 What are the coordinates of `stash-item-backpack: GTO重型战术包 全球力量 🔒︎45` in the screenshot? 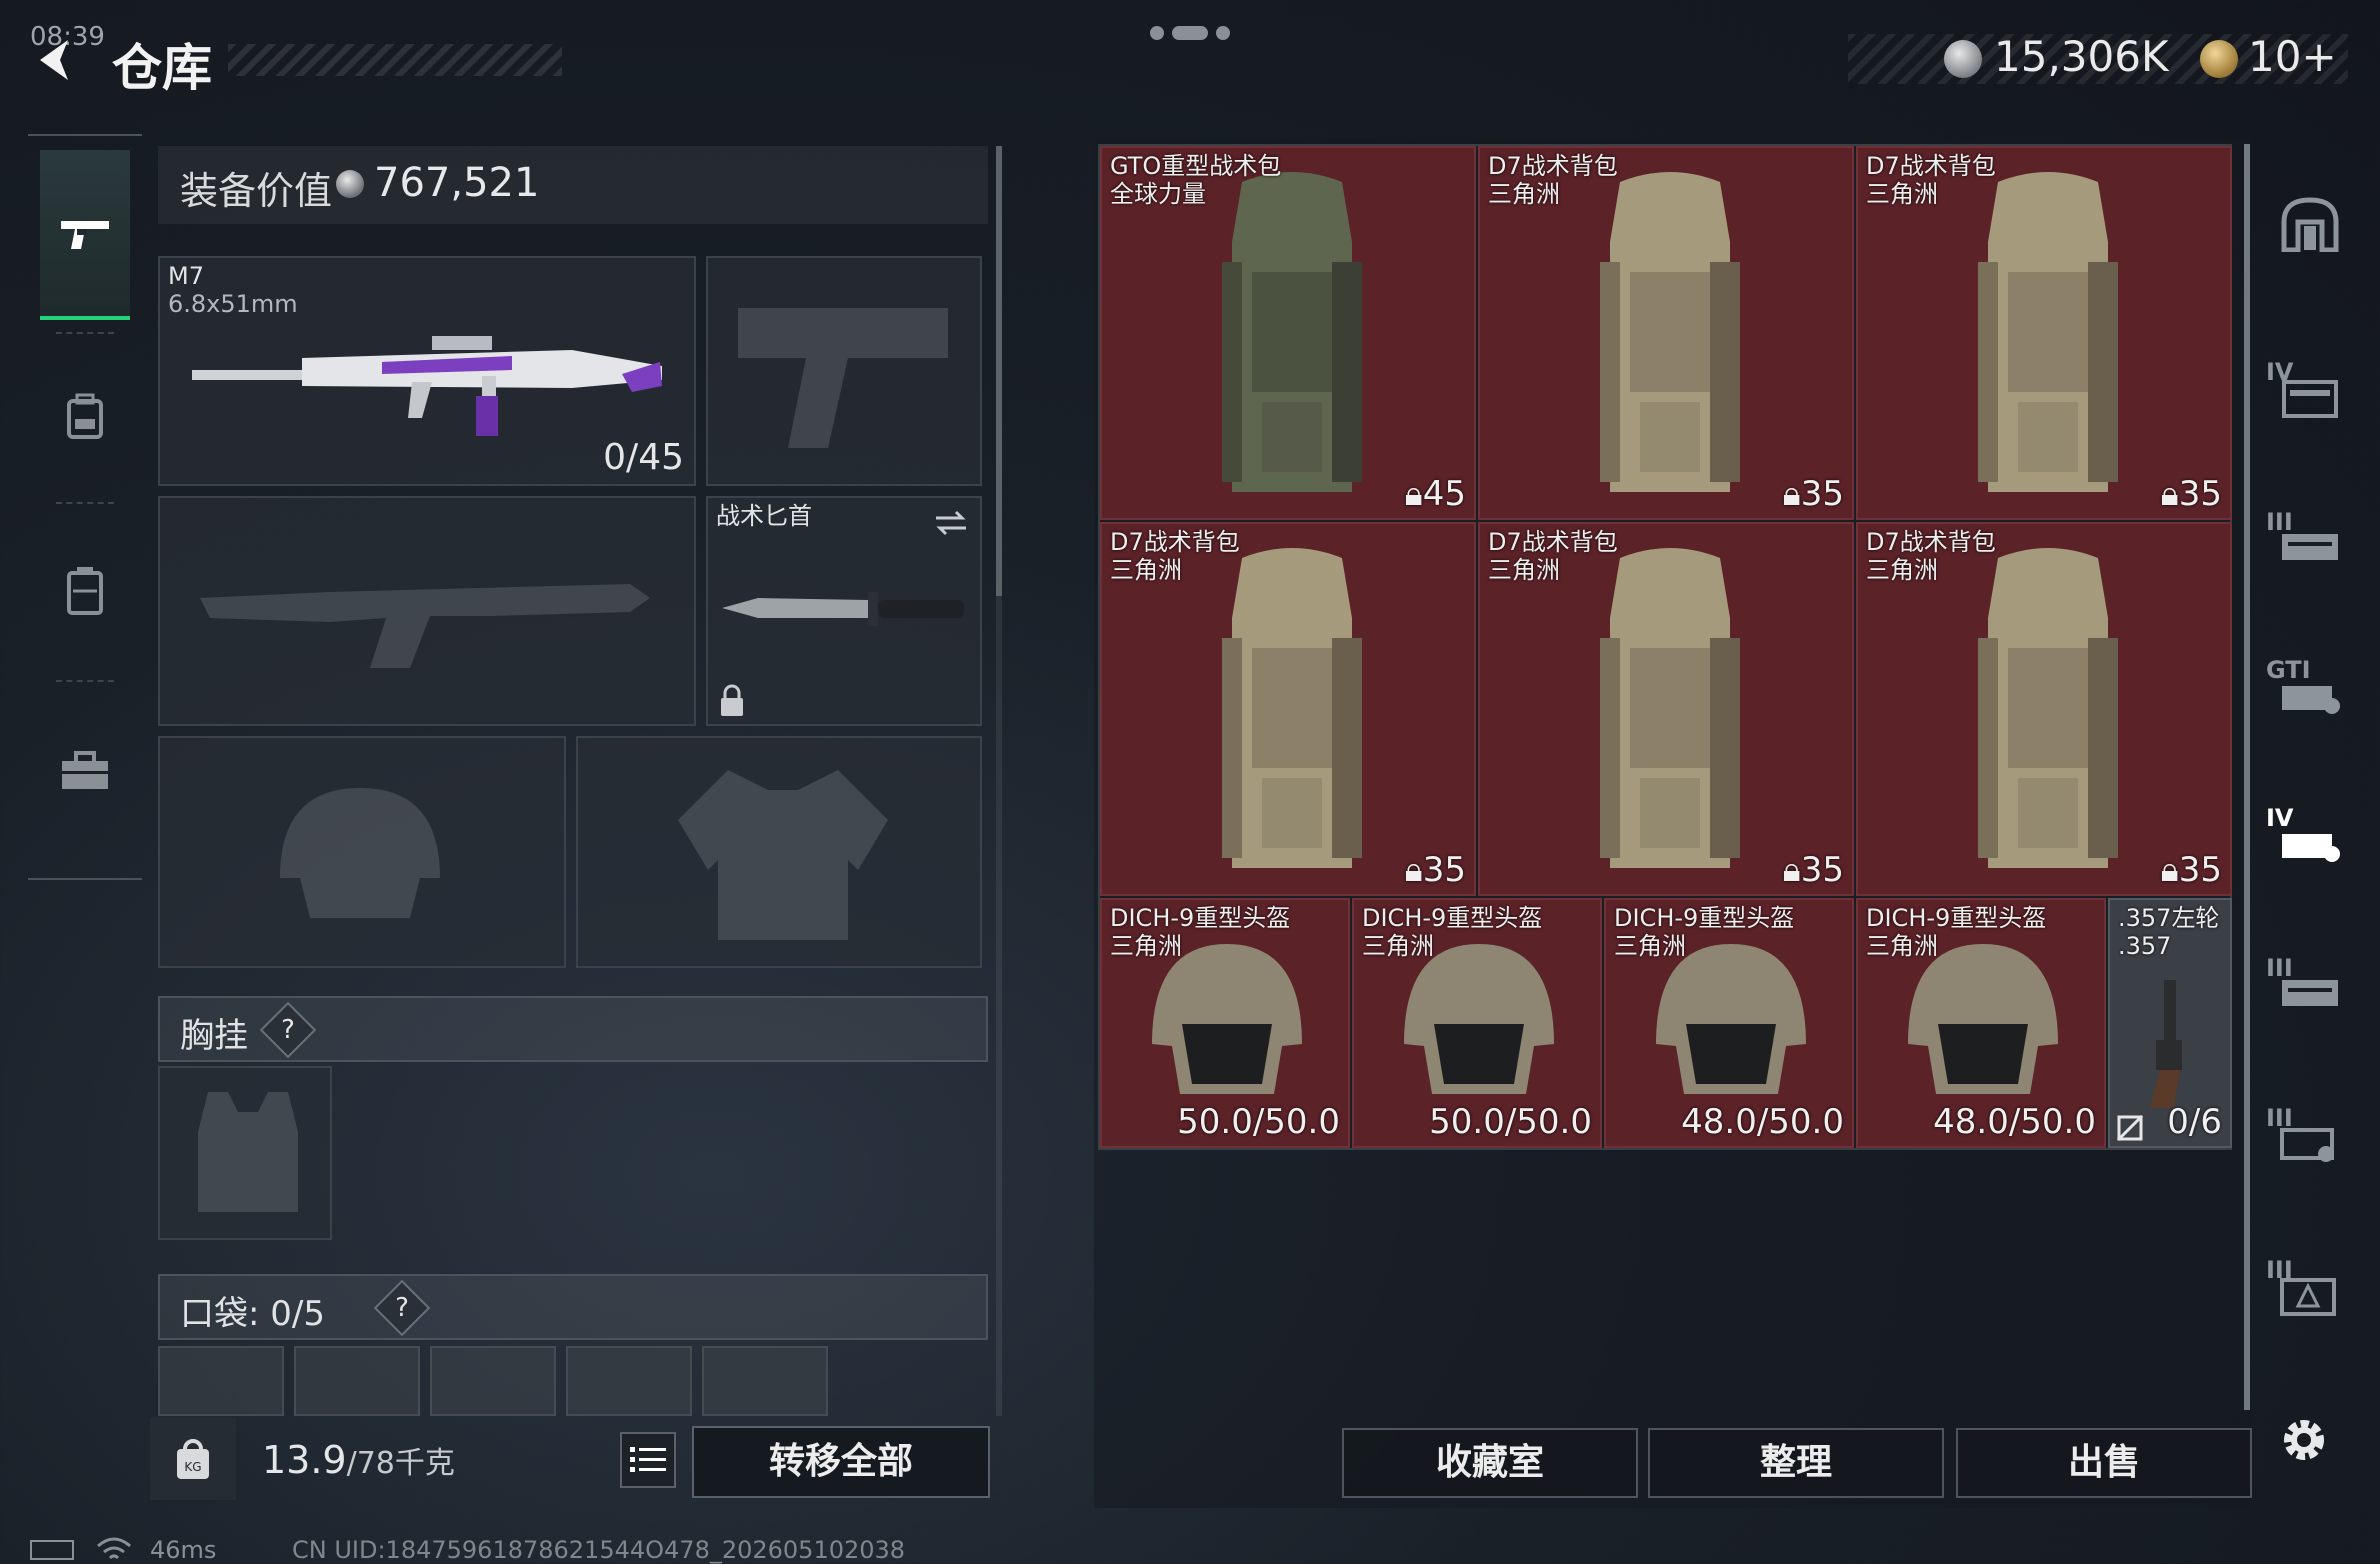 It's located at (1288, 333).